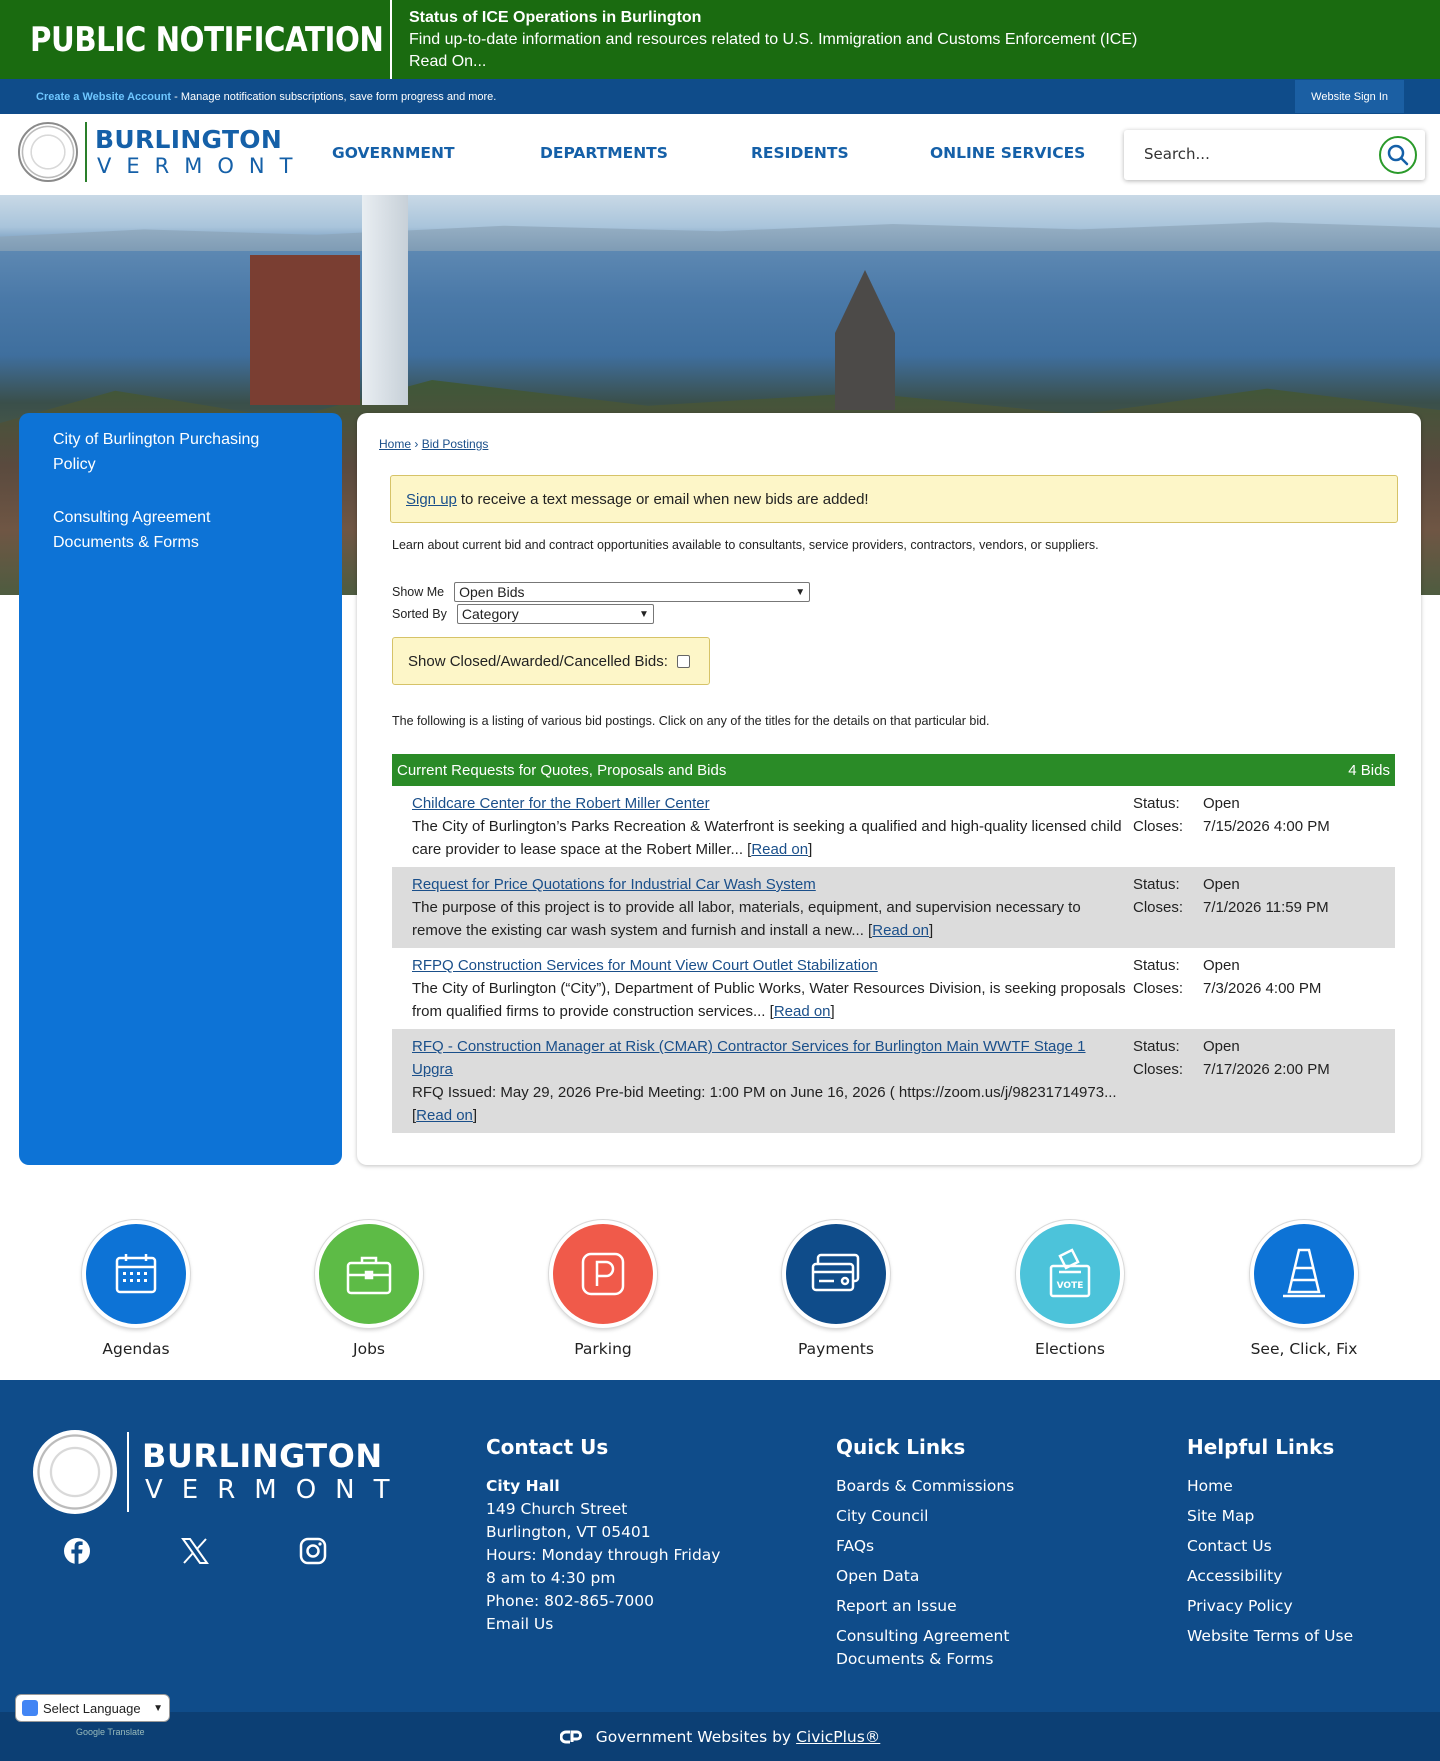  What do you see at coordinates (455, 444) in the screenshot?
I see `breadcrumb-current-link: Bid Postings` at bounding box center [455, 444].